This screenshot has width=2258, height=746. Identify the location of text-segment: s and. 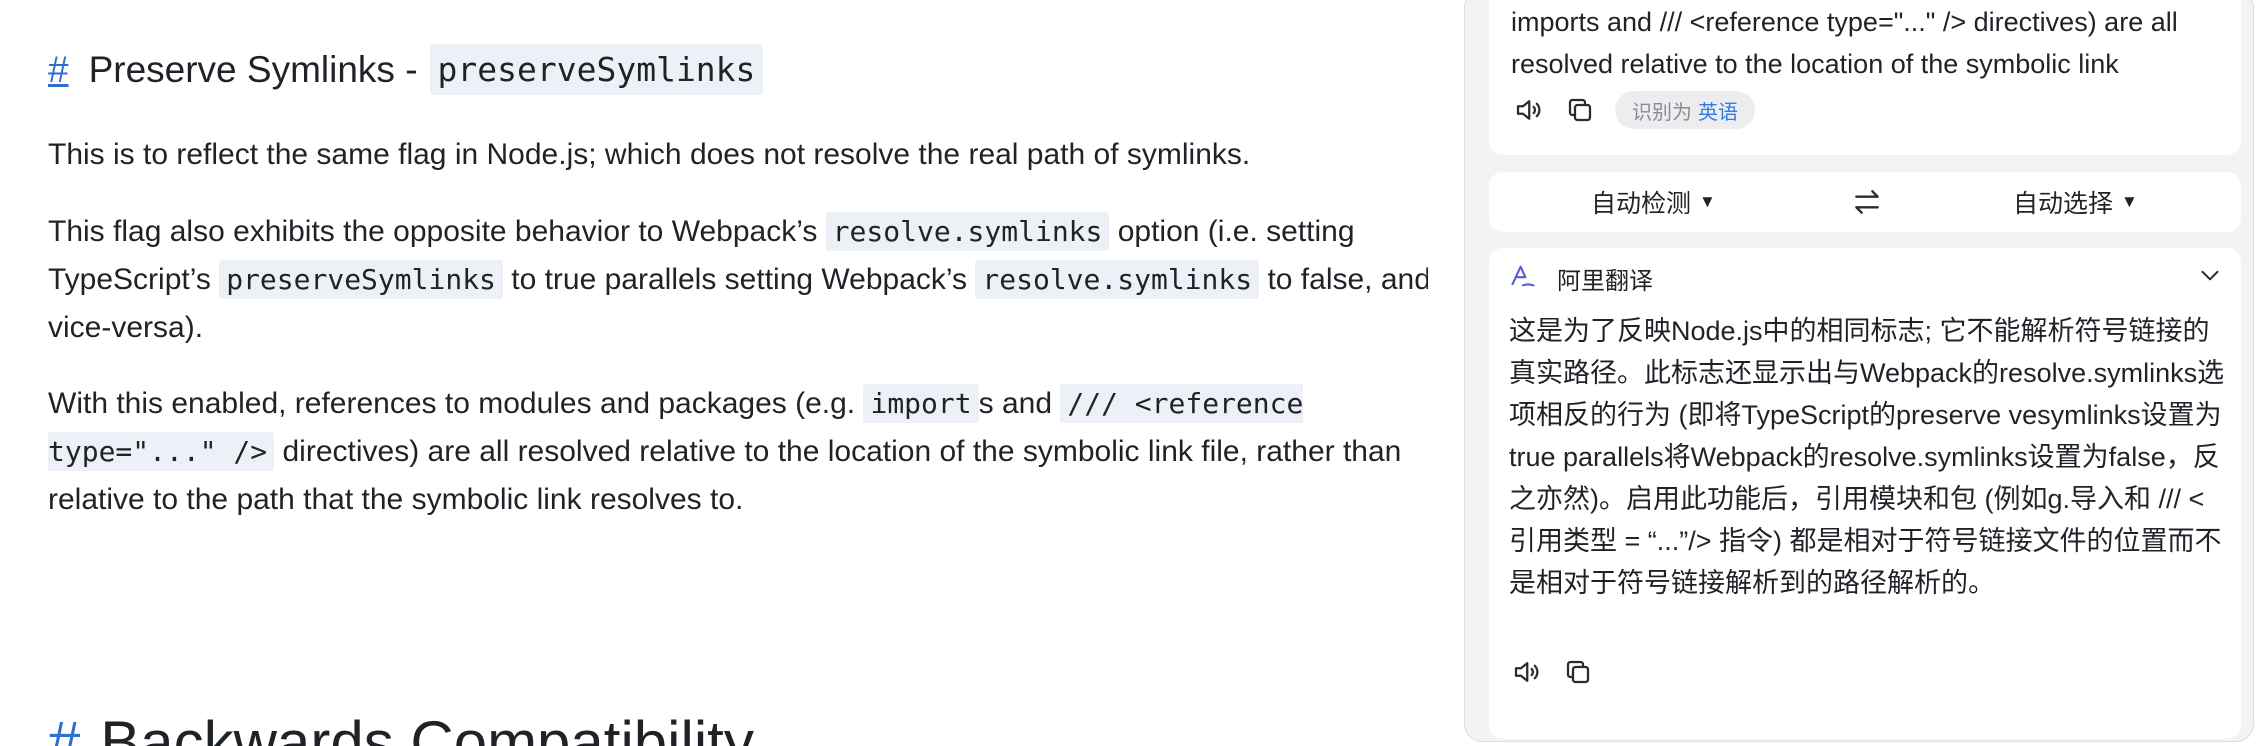
(1019, 403).